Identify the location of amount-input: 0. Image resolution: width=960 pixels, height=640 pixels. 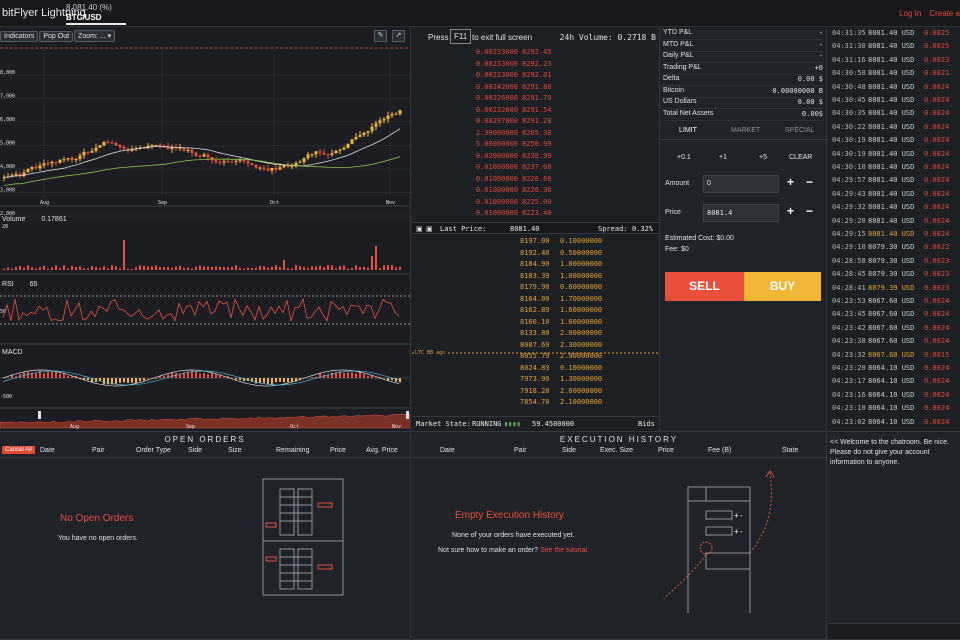
(741, 184).